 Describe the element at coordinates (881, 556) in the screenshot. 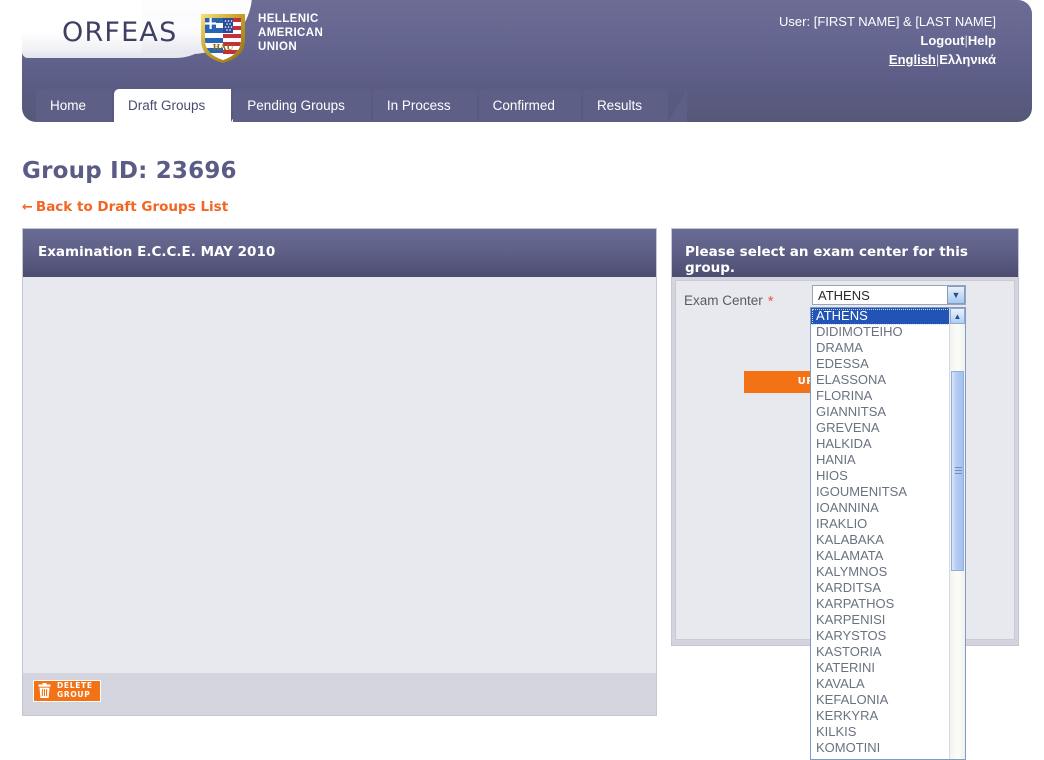

I see `exam-center-option: KALAMATA` at that location.